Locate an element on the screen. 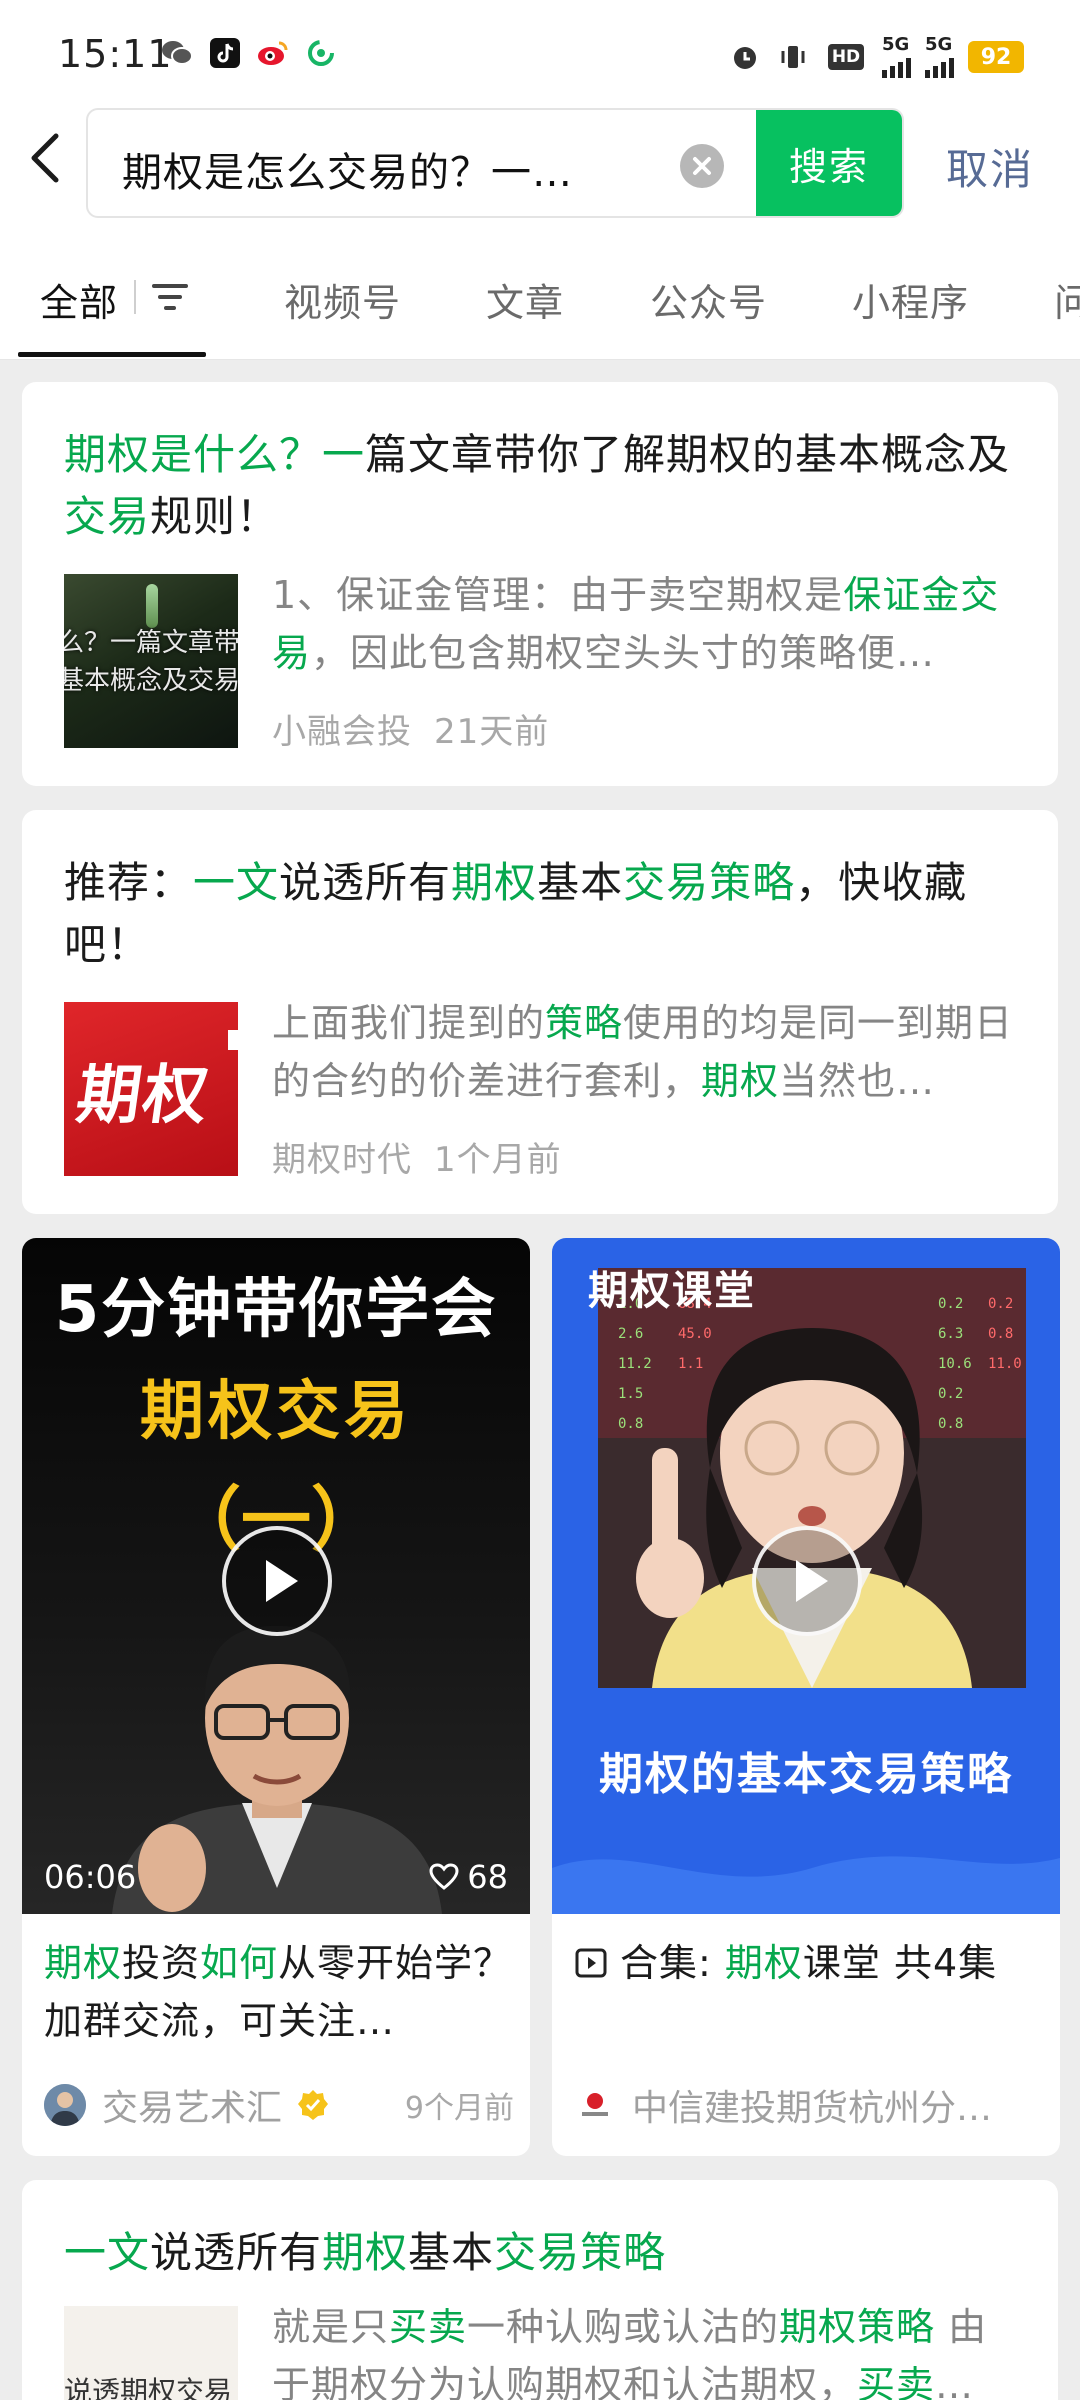 The height and width of the screenshot is (2400, 1080). clear-search-icon is located at coordinates (702, 166).